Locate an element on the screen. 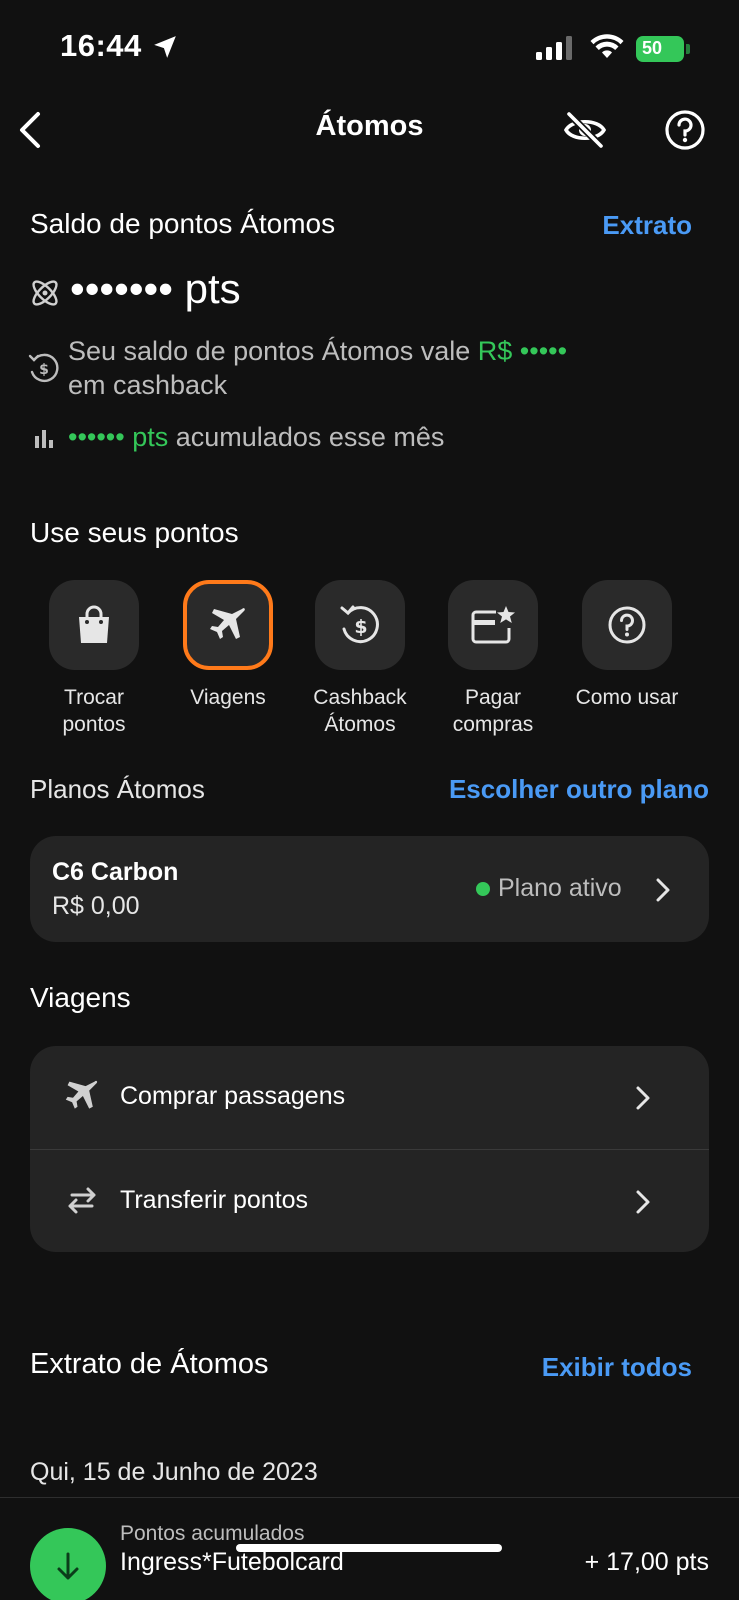 This screenshot has height=1600, width=739. points-balance-masked: ••••••• is located at coordinates (121, 288).